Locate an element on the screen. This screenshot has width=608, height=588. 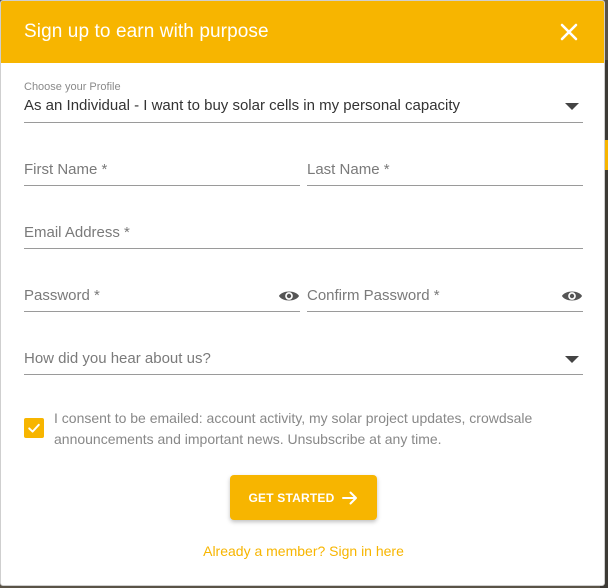
profile-label: Choose your Profile is located at coordinates (72, 87).